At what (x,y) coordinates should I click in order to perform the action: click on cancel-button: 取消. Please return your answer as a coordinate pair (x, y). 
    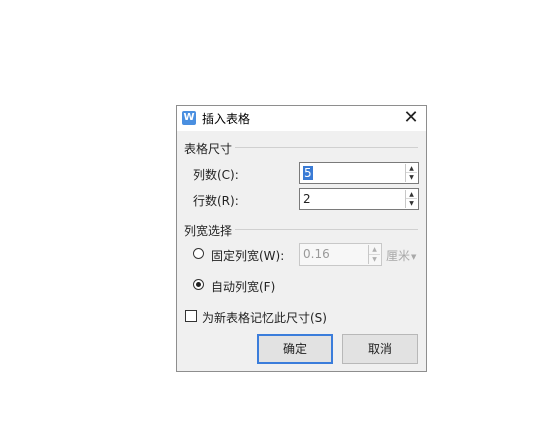
    Looking at the image, I should click on (380, 349).